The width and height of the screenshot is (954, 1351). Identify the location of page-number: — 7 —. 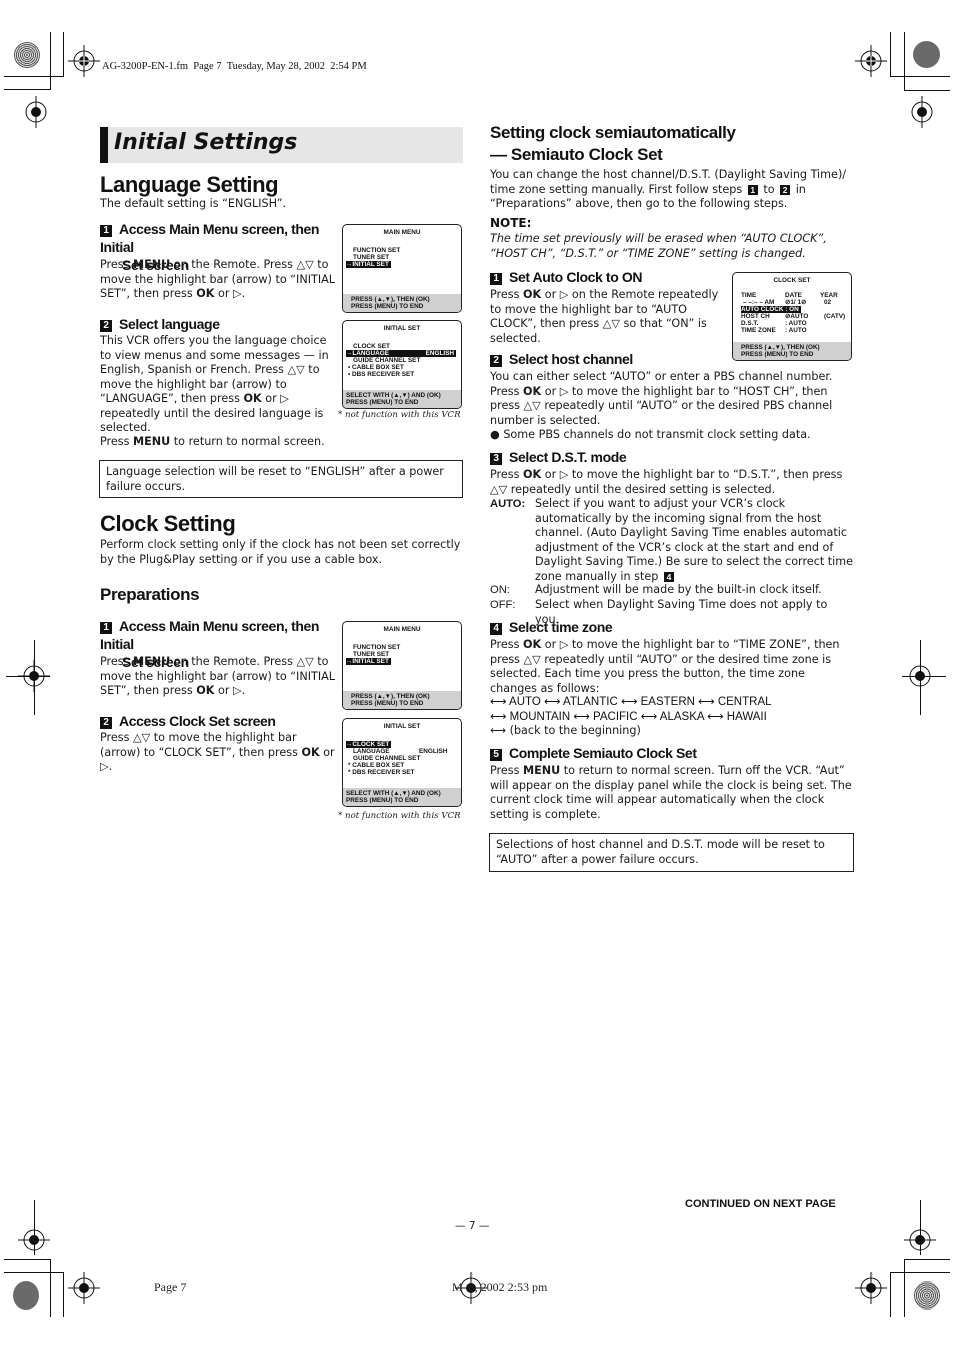
(472, 1226).